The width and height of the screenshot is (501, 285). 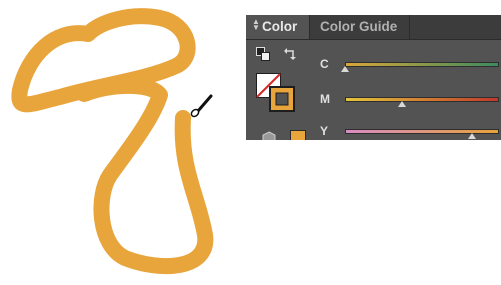 I want to click on slider-magenta-track, so click(x=422, y=99).